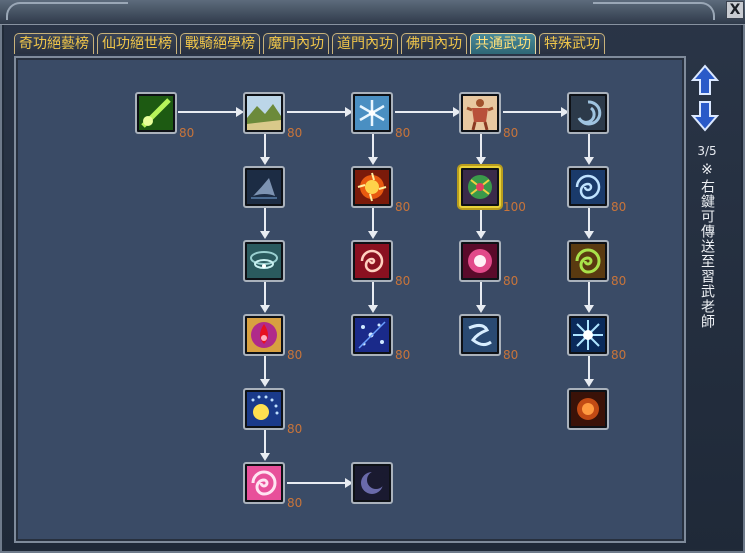  I want to click on skill-slot-blue-sparkle, so click(372, 335).